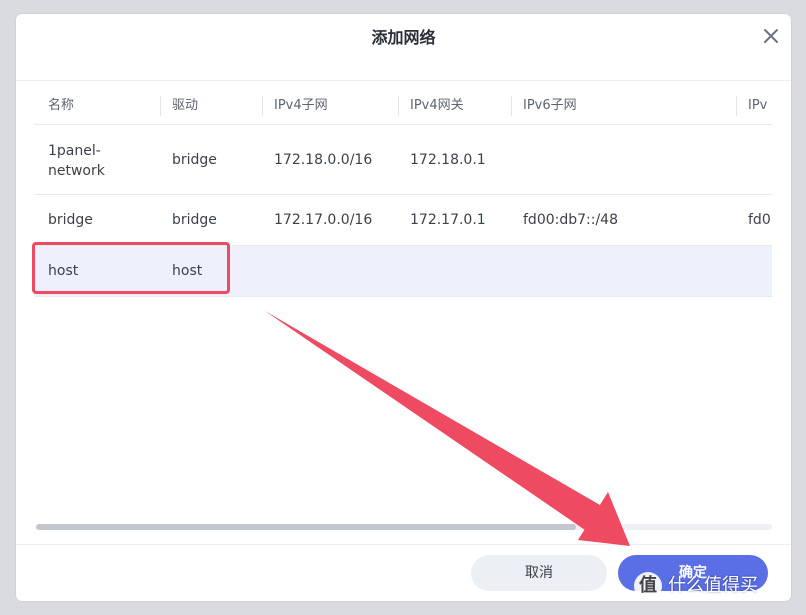  Describe the element at coordinates (713, 585) in the screenshot. I see `watermark-text: 什么值得买` at that location.